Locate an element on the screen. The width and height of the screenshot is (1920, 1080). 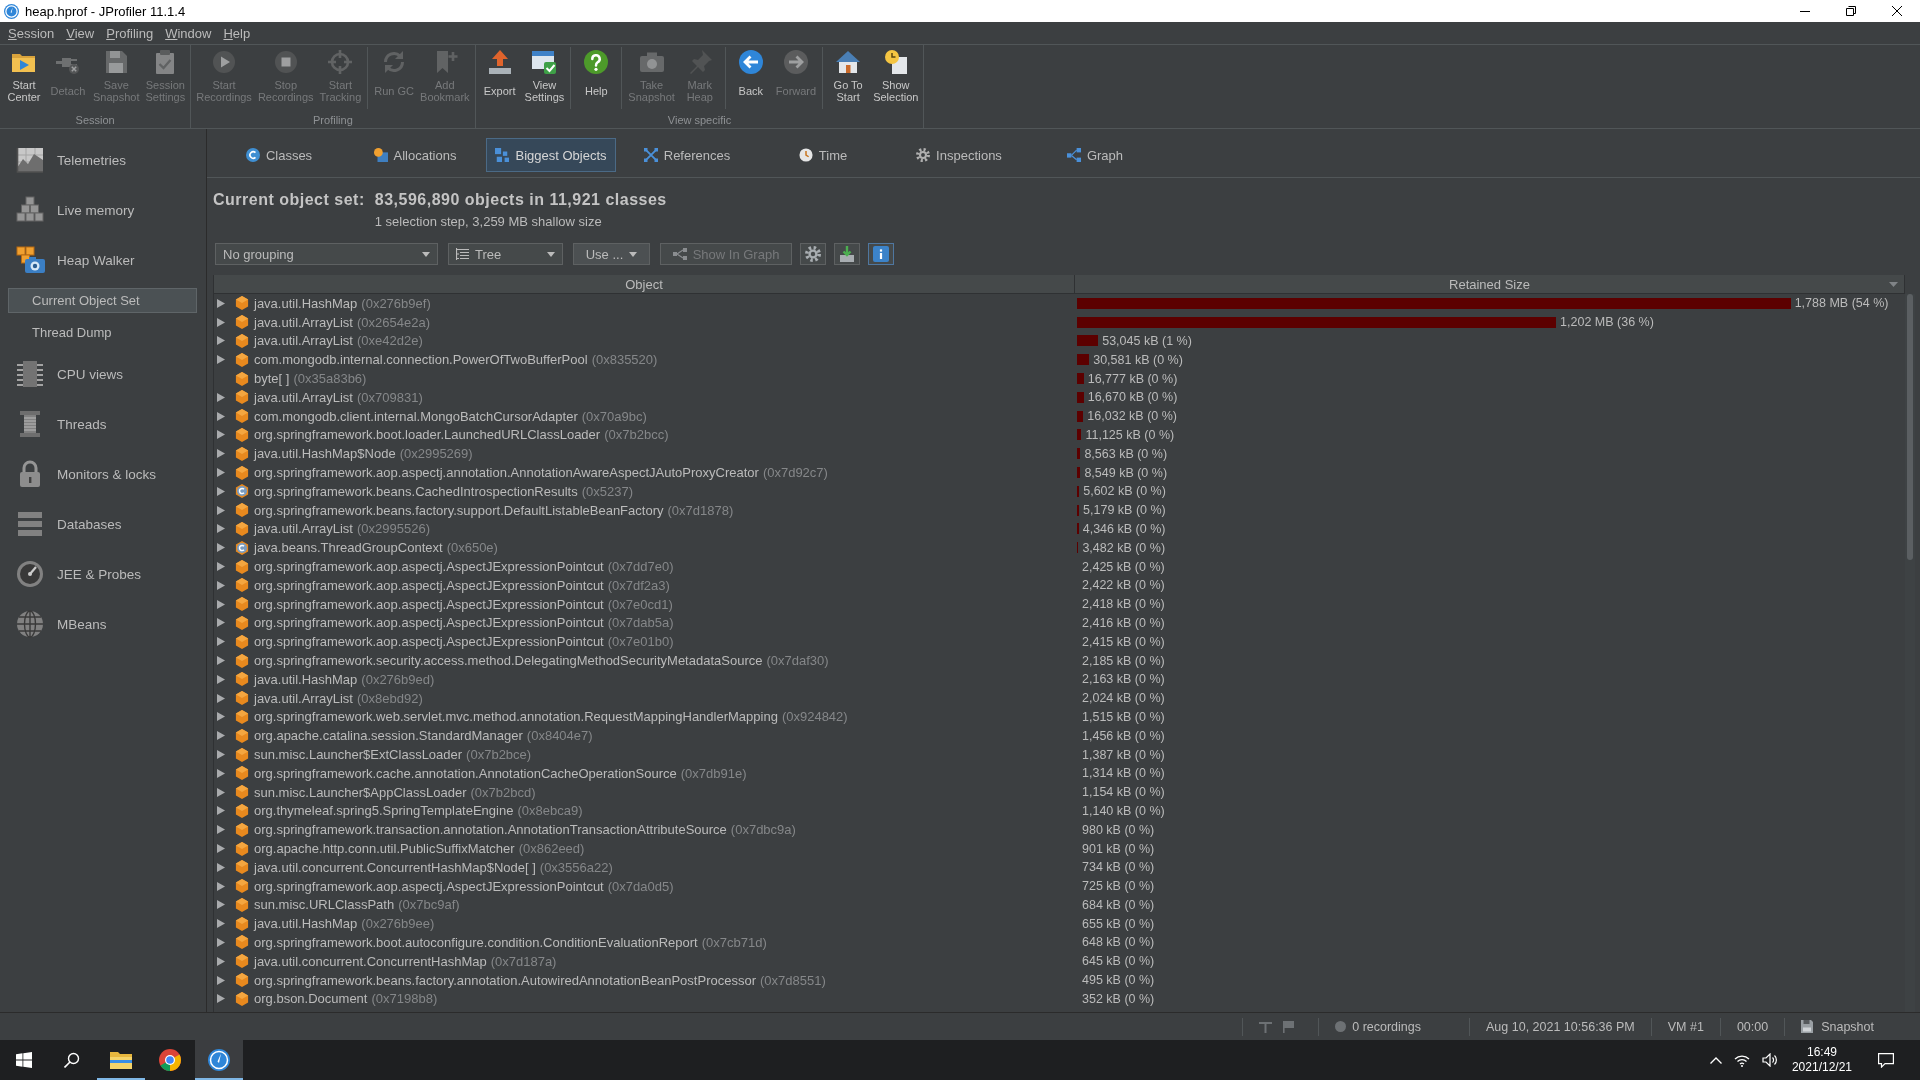
sidebar-subitem: Thread Dump is located at coordinates (102, 332).